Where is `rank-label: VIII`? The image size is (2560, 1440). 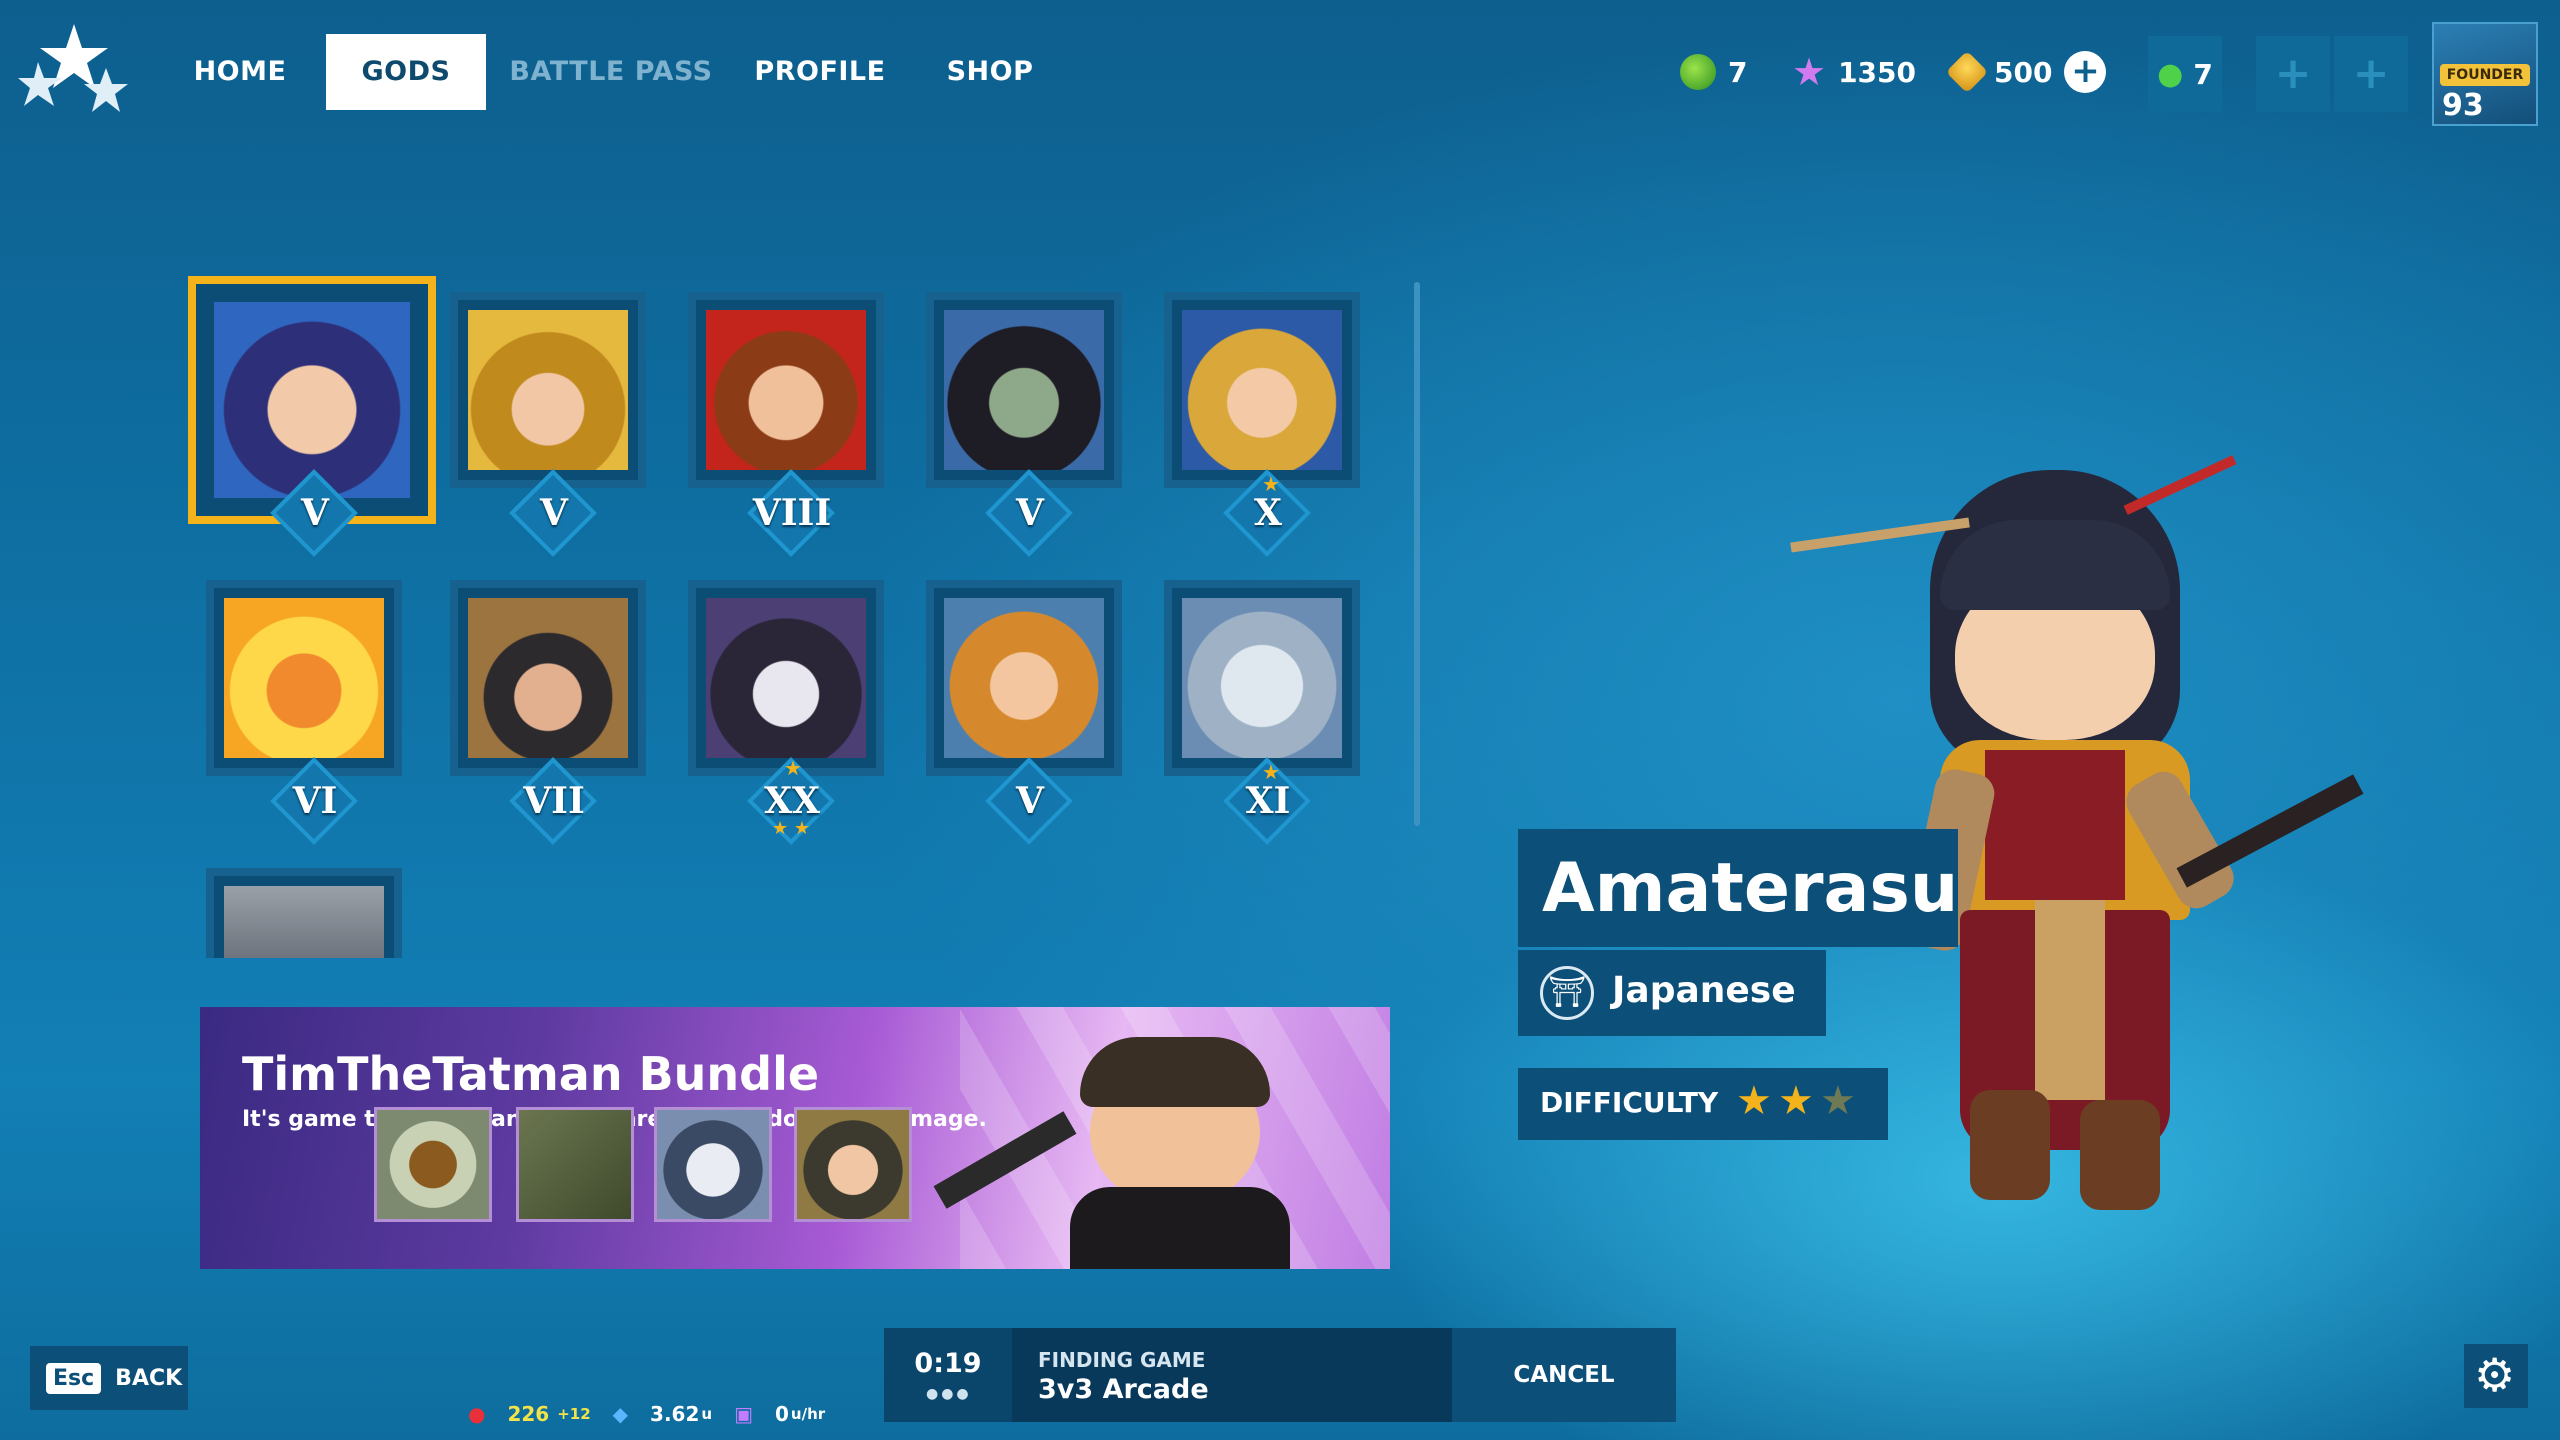
rank-label: VIII is located at coordinates (792, 513).